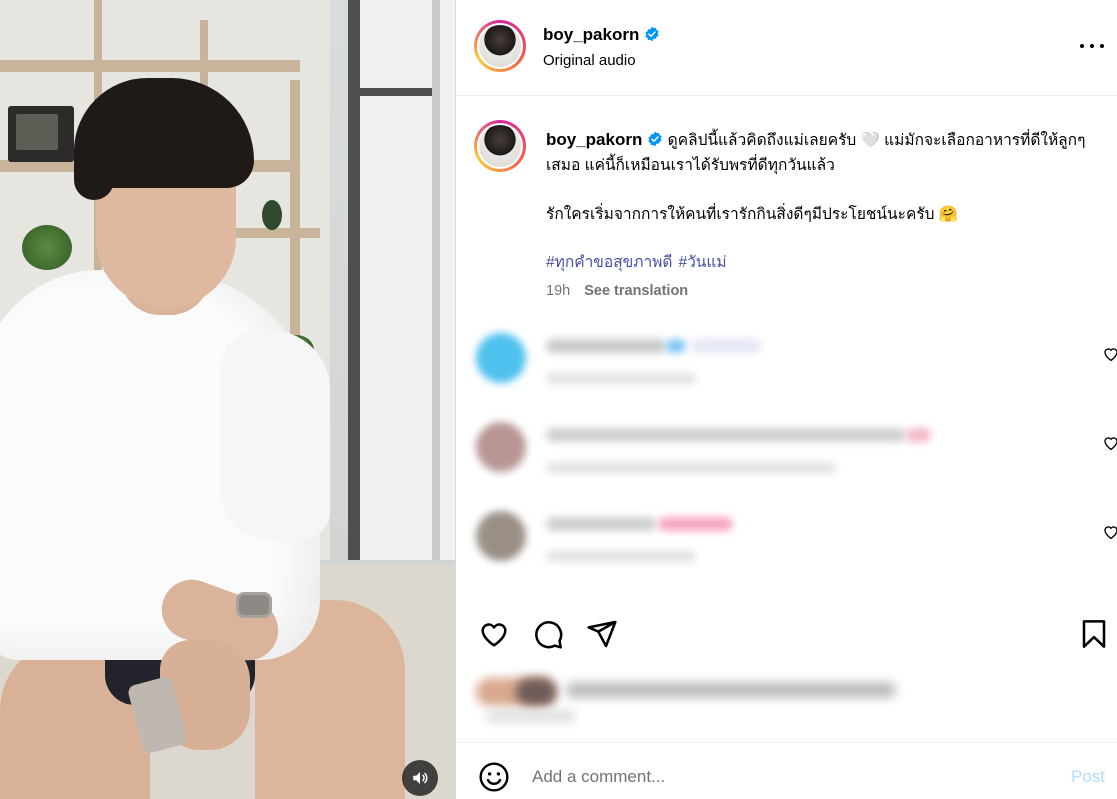 The image size is (1117, 799). Describe the element at coordinates (1092, 46) in the screenshot. I see `more-options-icon` at that location.